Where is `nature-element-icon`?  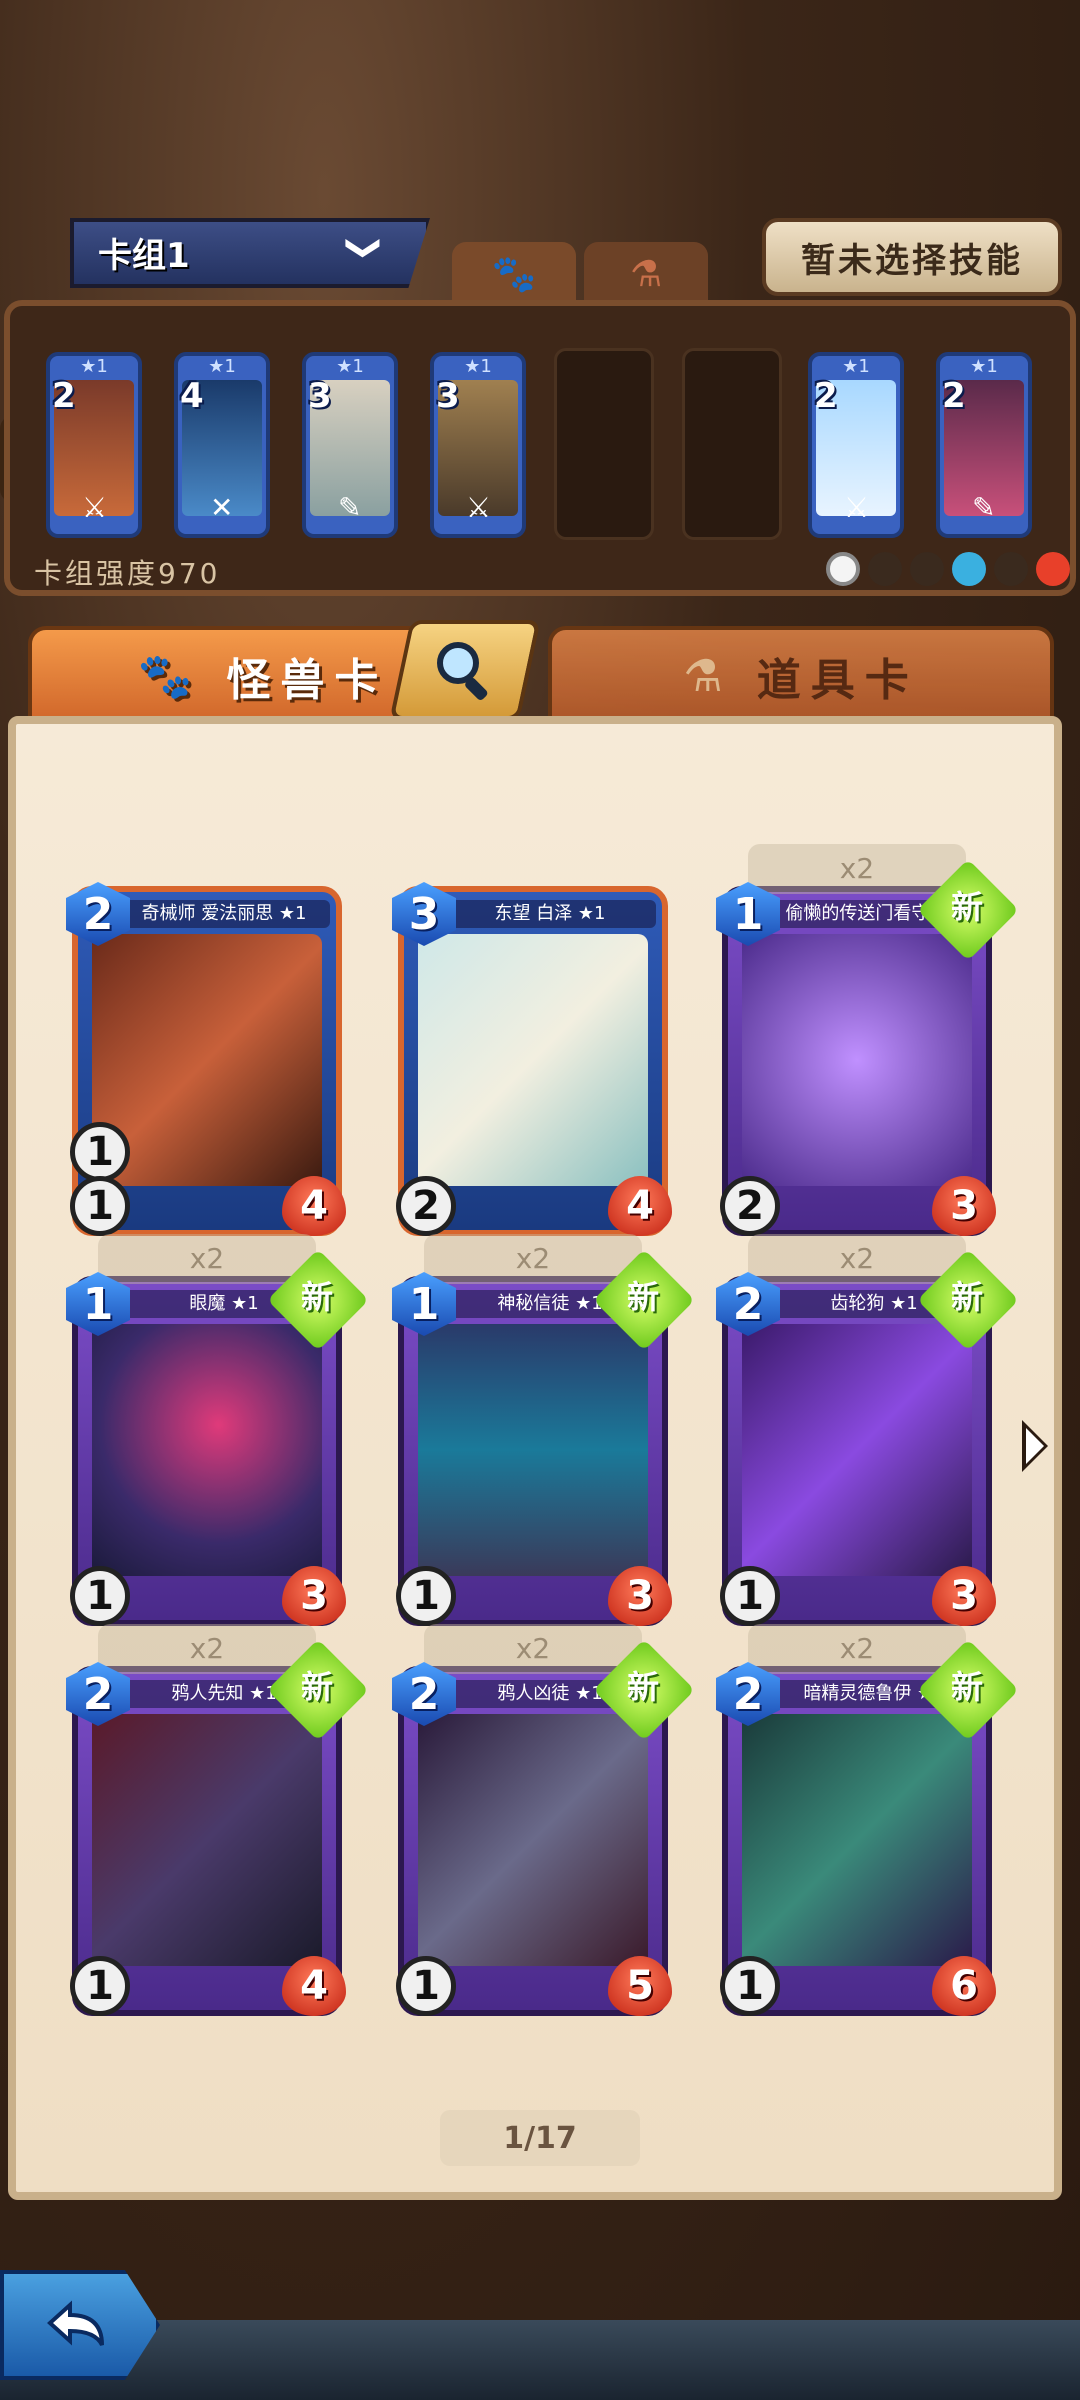 nature-element-icon is located at coordinates (927, 569).